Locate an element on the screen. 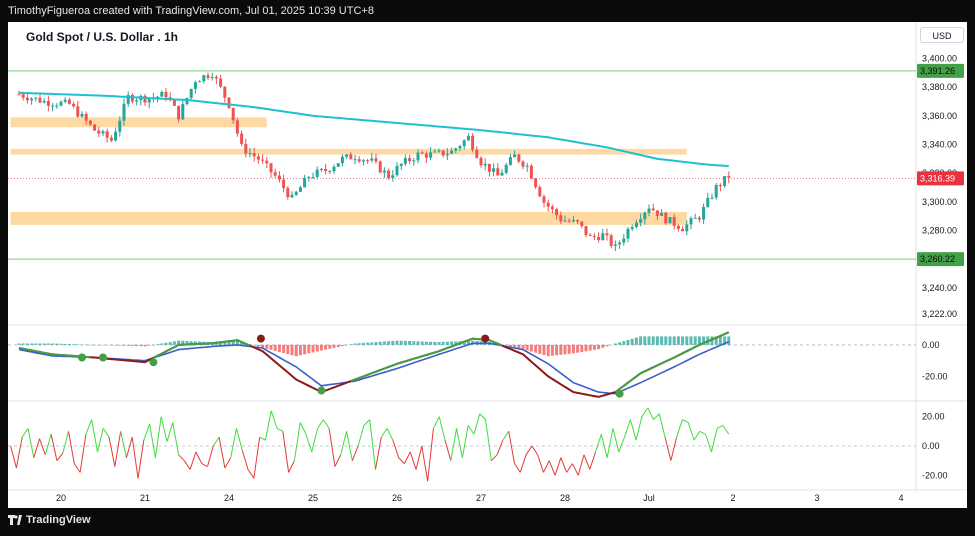 This screenshot has height=536, width=975. osc-tick-label: 20.00 is located at coordinates (933, 417).